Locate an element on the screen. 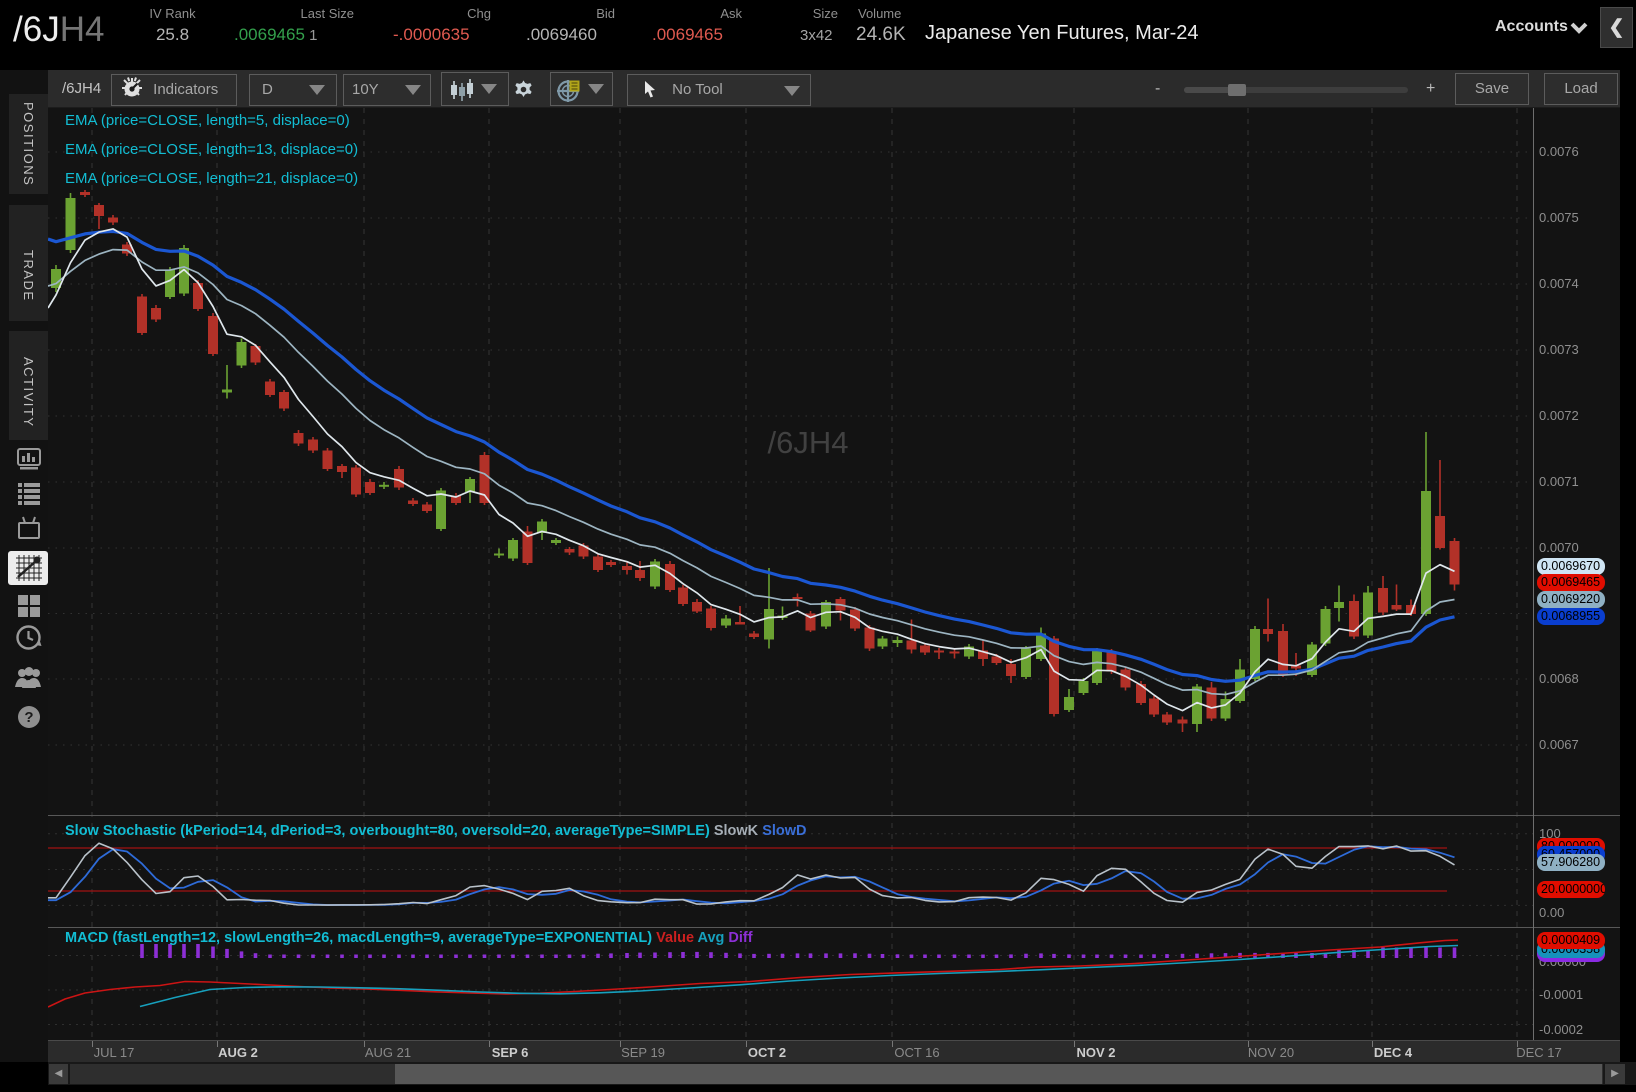 The height and width of the screenshot is (1092, 1636). svg-text: /6JH4 is located at coordinates (808, 442).